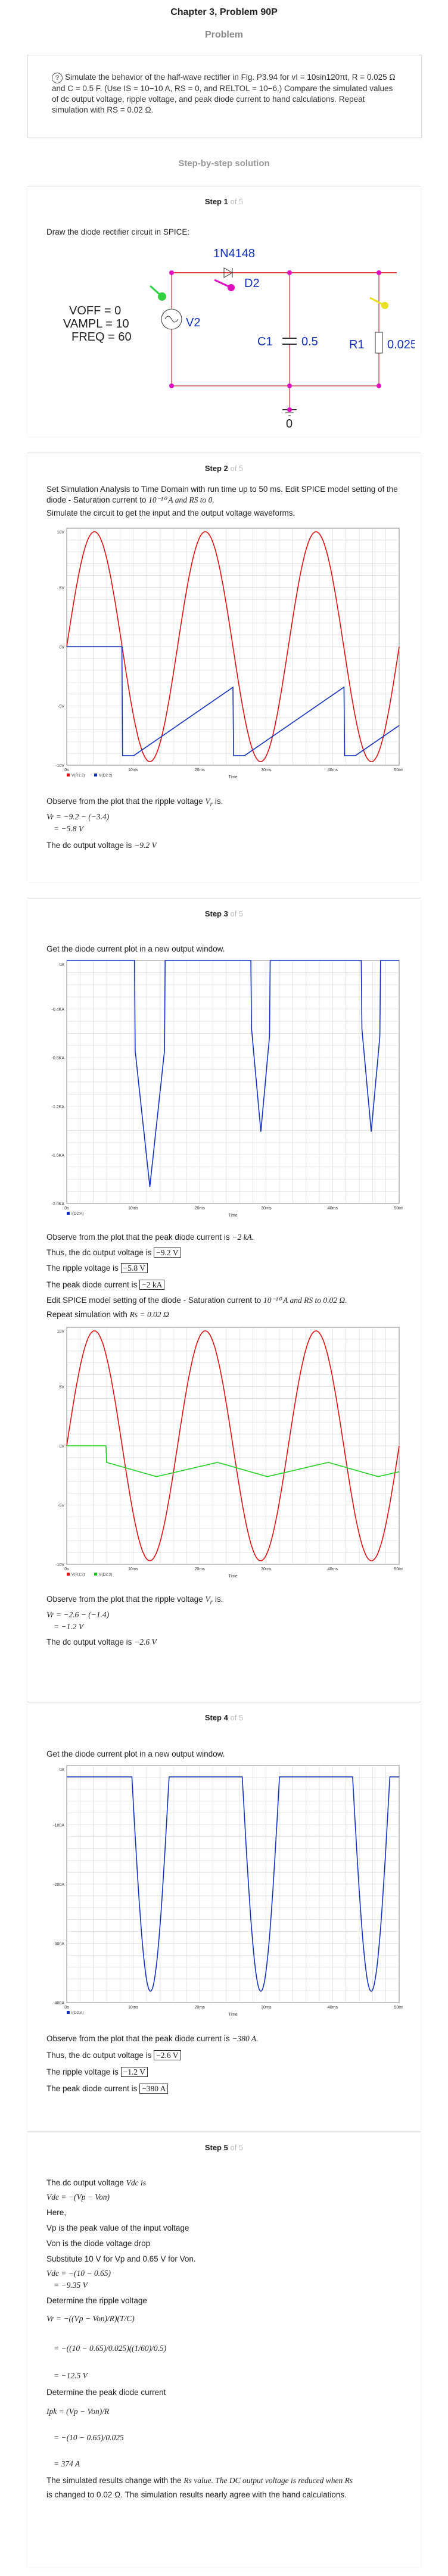 The image size is (448, 2576). Describe the element at coordinates (61, 1770) in the screenshot. I see `y-tick-label: 0A` at that location.